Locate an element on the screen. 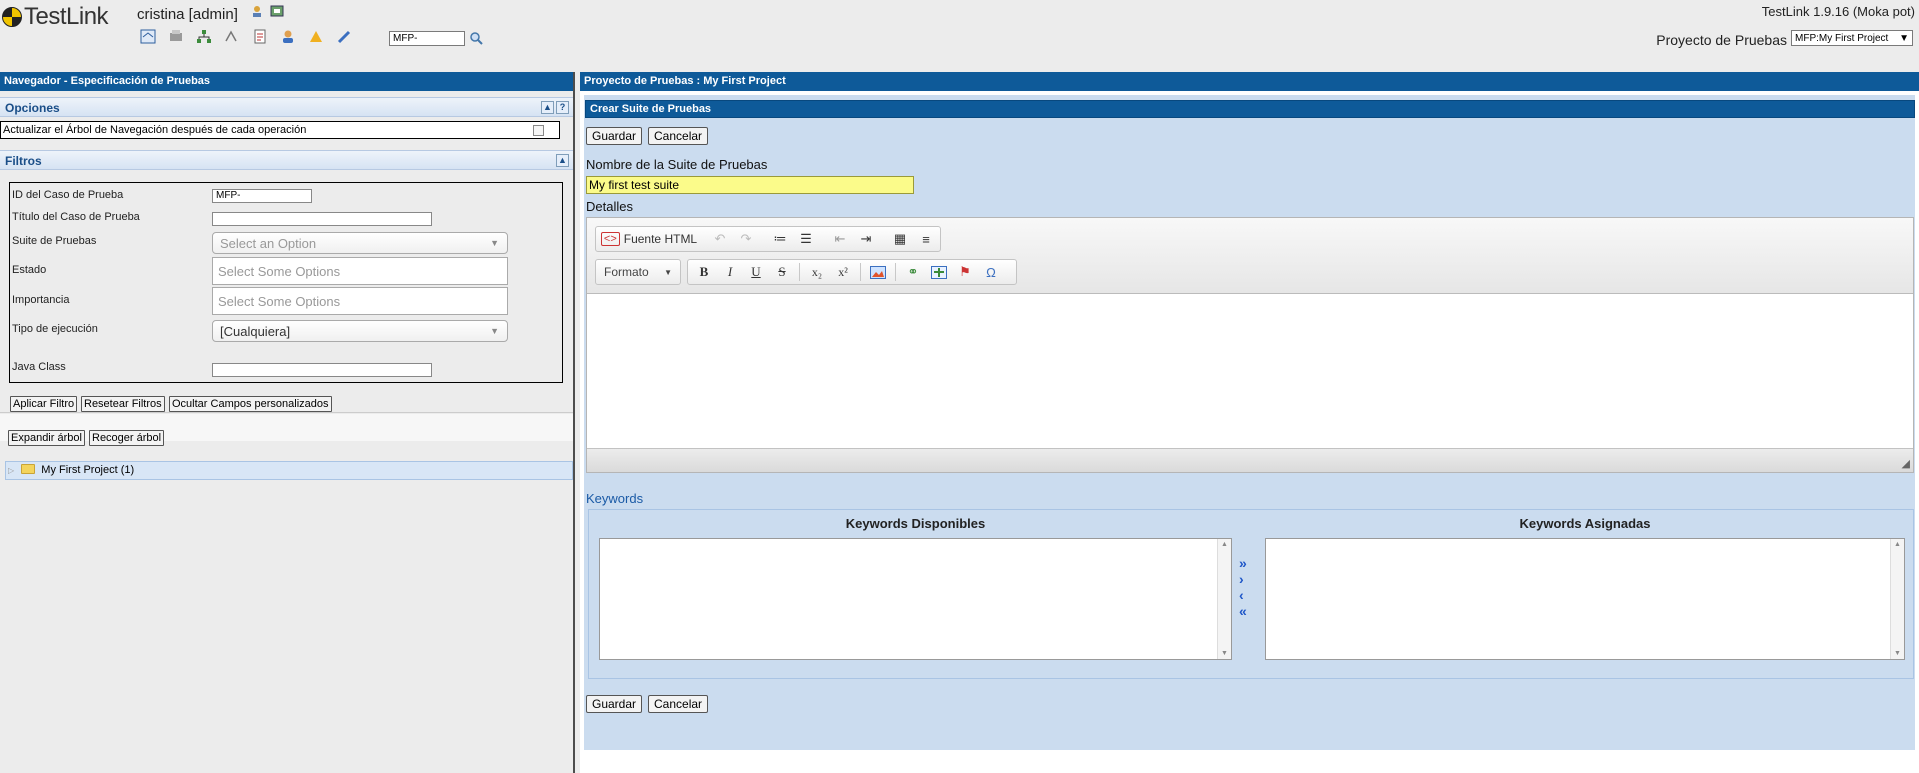 The width and height of the screenshot is (1919, 773). format-dropdown: Formato ▼ is located at coordinates (638, 272).